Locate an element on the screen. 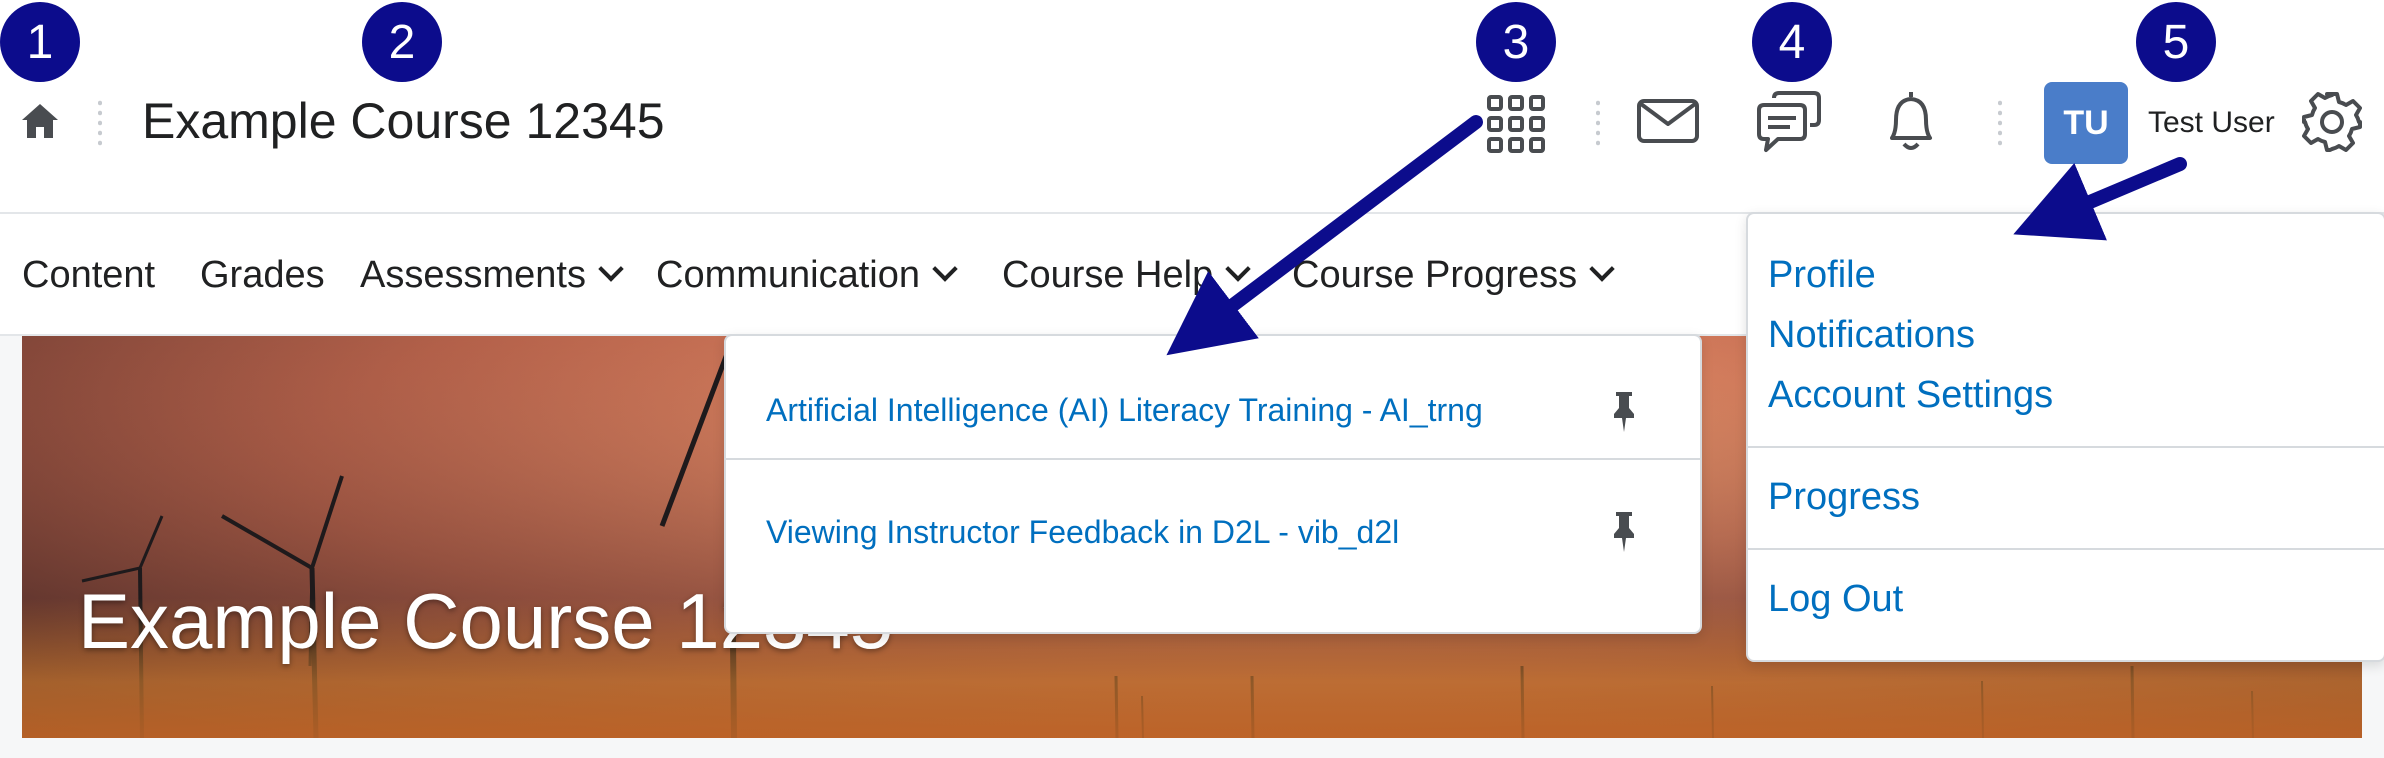 This screenshot has height=758, width=2384. nav-item-assessments: Assessments is located at coordinates (492, 275).